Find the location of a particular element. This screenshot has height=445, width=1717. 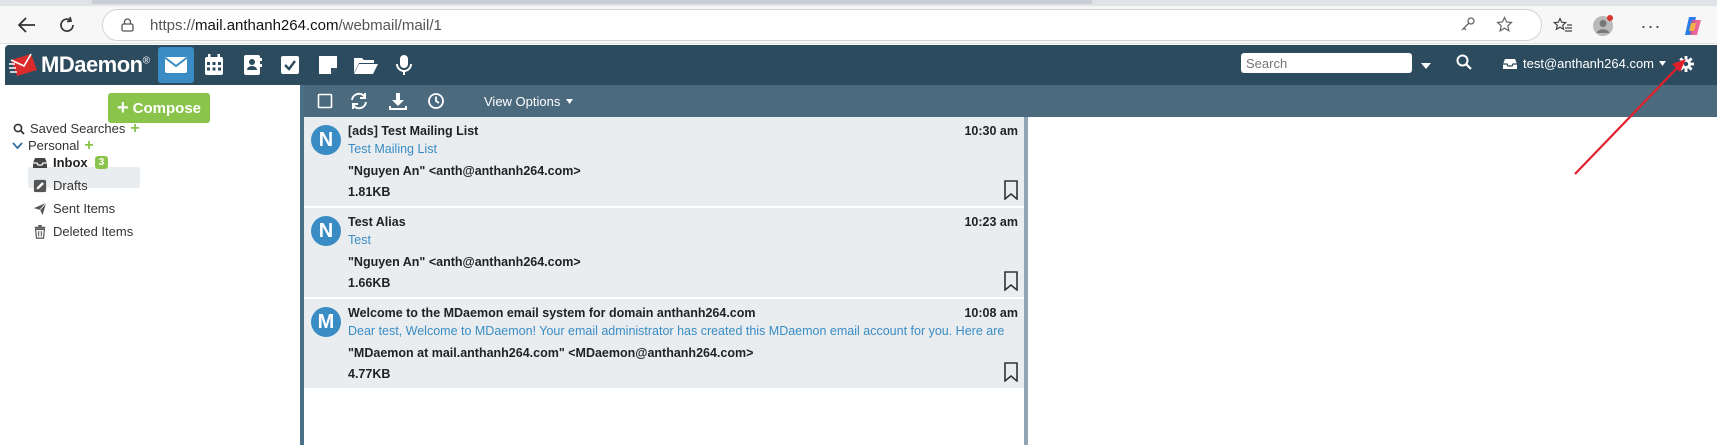

history-button is located at coordinates (436, 101).